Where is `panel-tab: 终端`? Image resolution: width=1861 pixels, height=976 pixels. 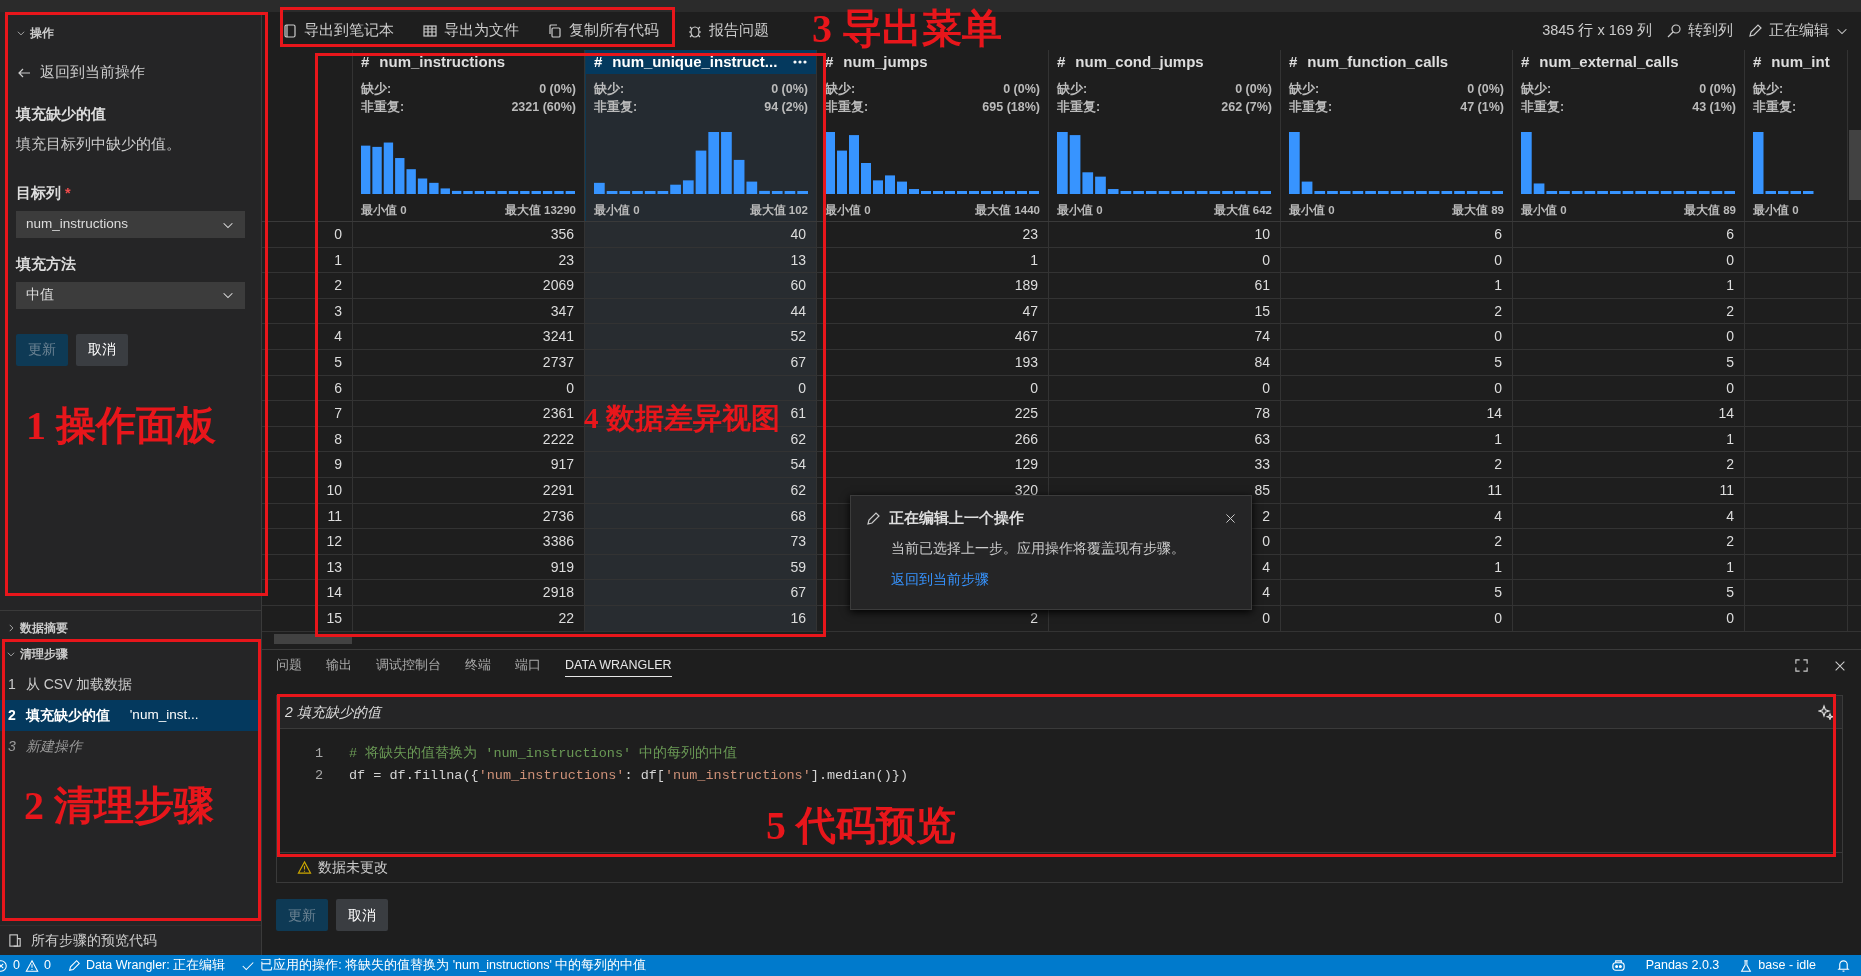 panel-tab: 终端 is located at coordinates (478, 665).